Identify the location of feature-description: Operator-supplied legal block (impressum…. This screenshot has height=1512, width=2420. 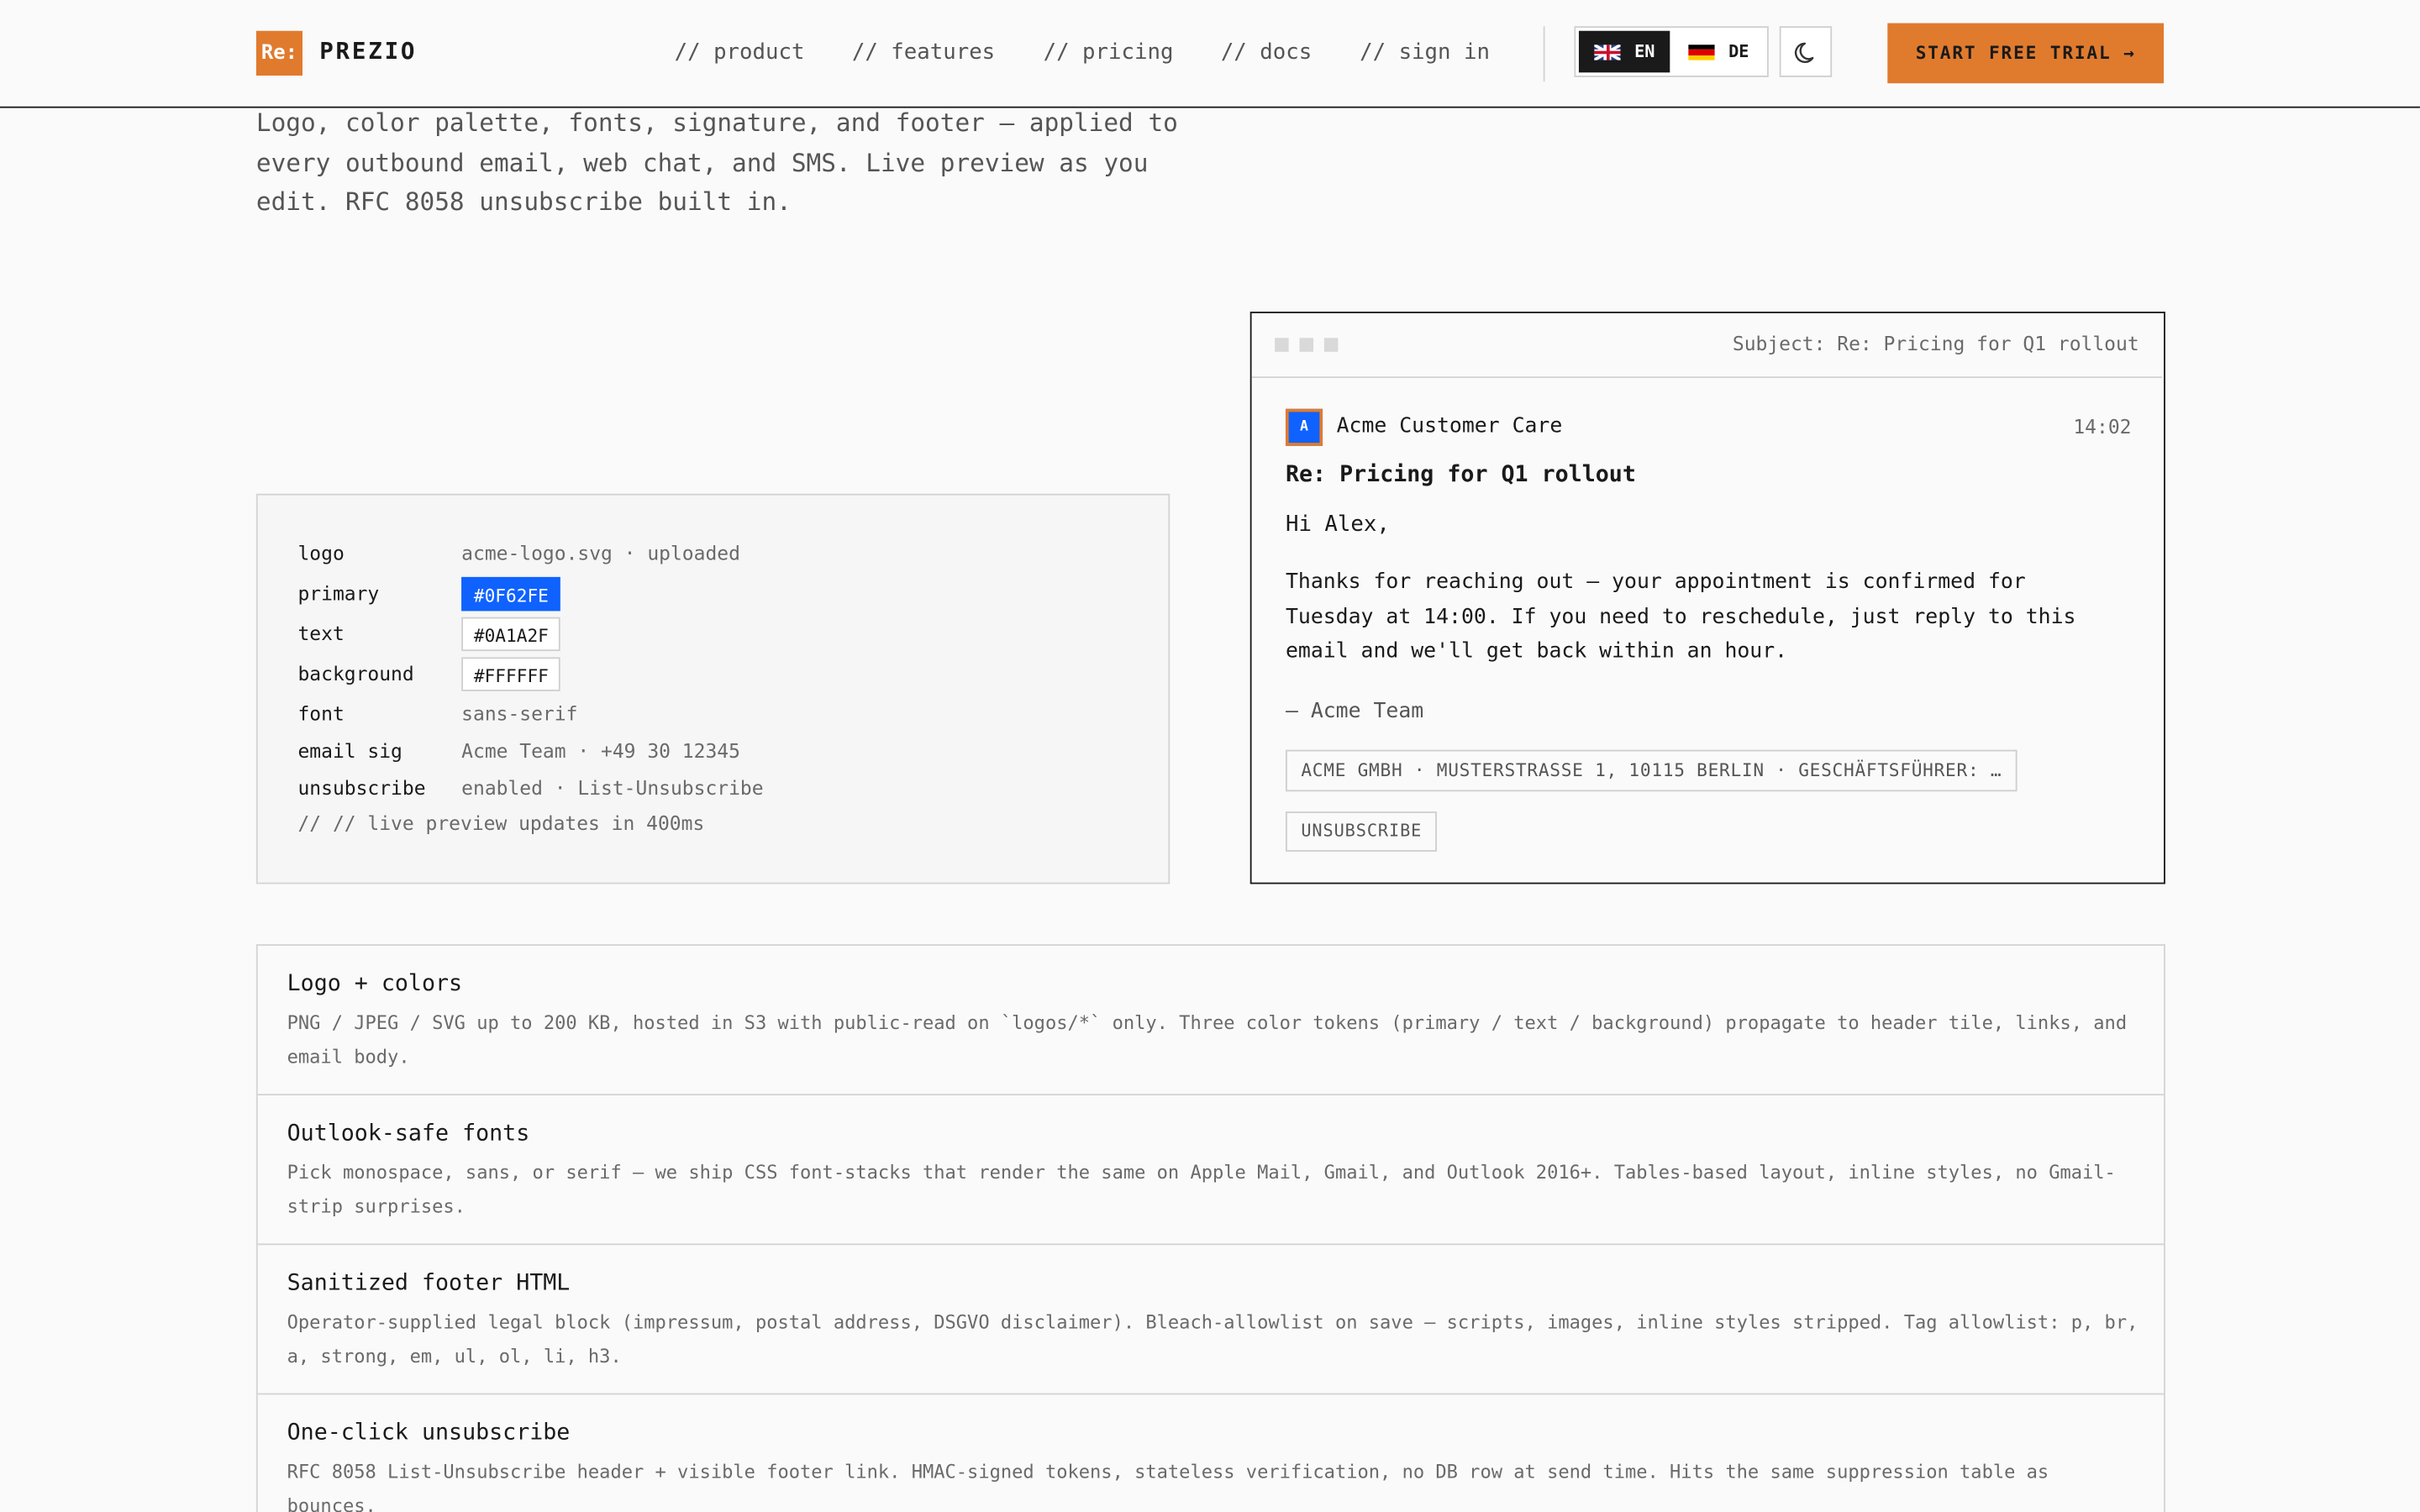
(1213, 1339).